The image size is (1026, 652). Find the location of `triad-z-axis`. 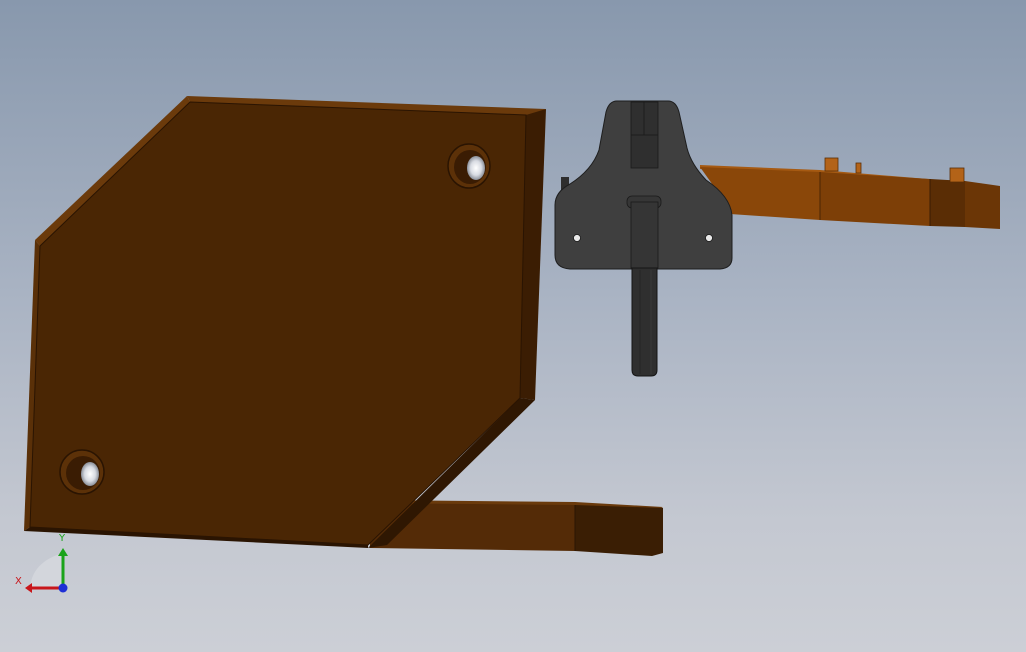

triad-z-axis is located at coordinates (63, 588).